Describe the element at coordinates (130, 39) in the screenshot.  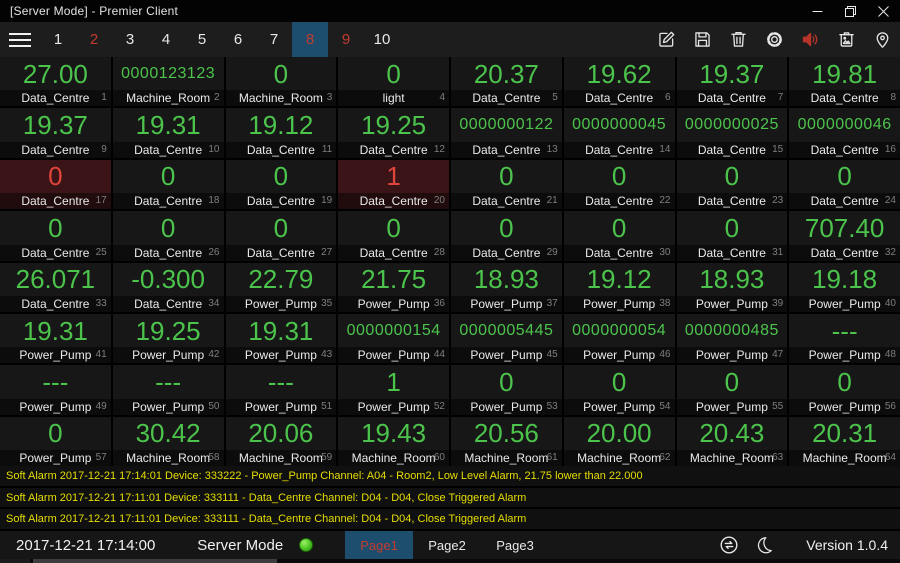
I see `toolbar-page-3: 3` at that location.